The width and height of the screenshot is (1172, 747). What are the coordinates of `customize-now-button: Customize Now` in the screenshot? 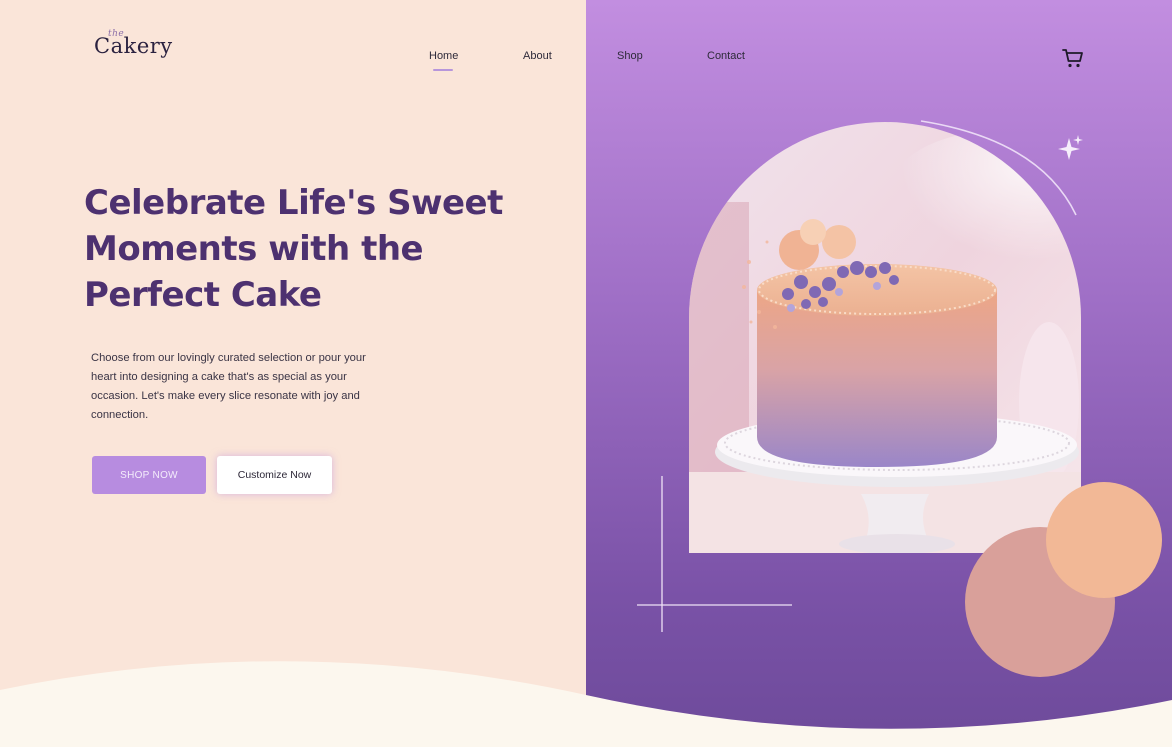 It's located at (274, 475).